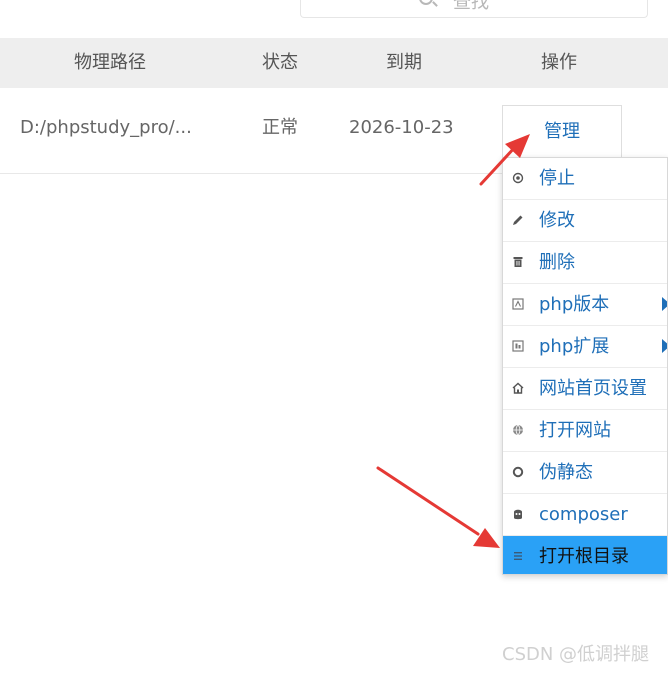  I want to click on menu-item-delete: 删除, so click(585, 263).